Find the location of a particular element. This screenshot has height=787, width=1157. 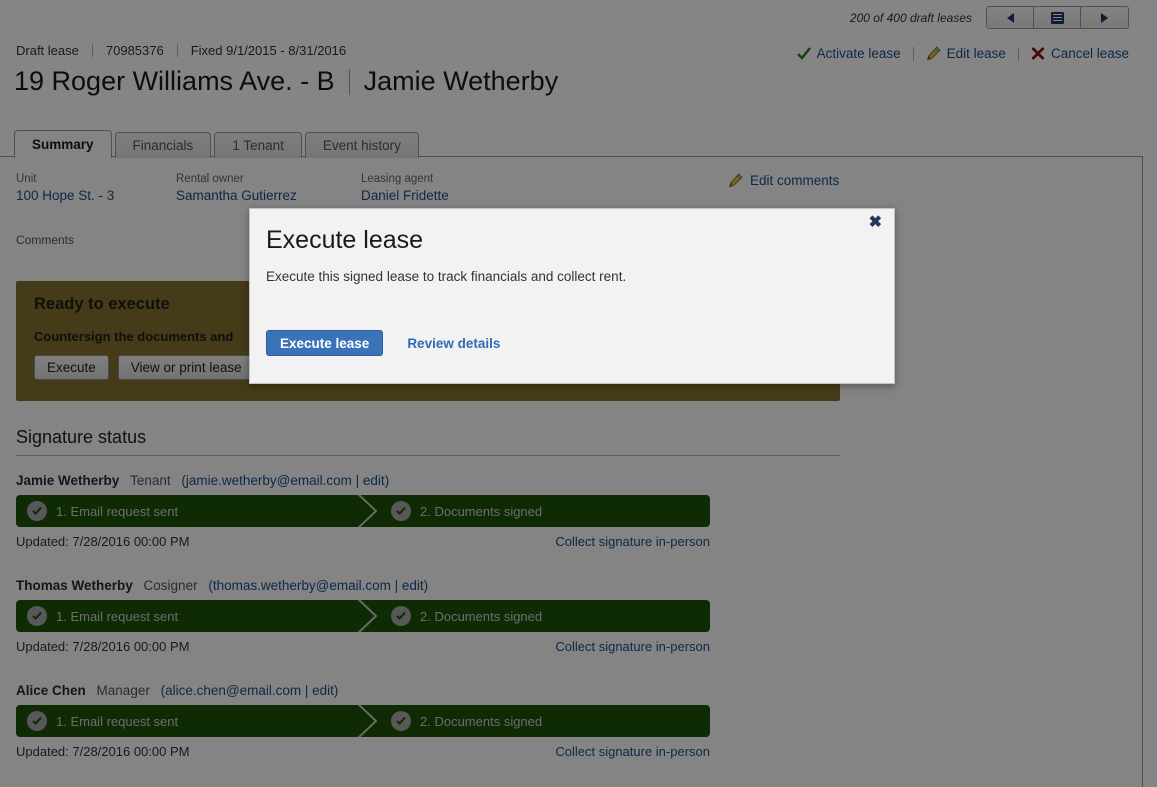

review-details-link: Review details is located at coordinates (453, 343).